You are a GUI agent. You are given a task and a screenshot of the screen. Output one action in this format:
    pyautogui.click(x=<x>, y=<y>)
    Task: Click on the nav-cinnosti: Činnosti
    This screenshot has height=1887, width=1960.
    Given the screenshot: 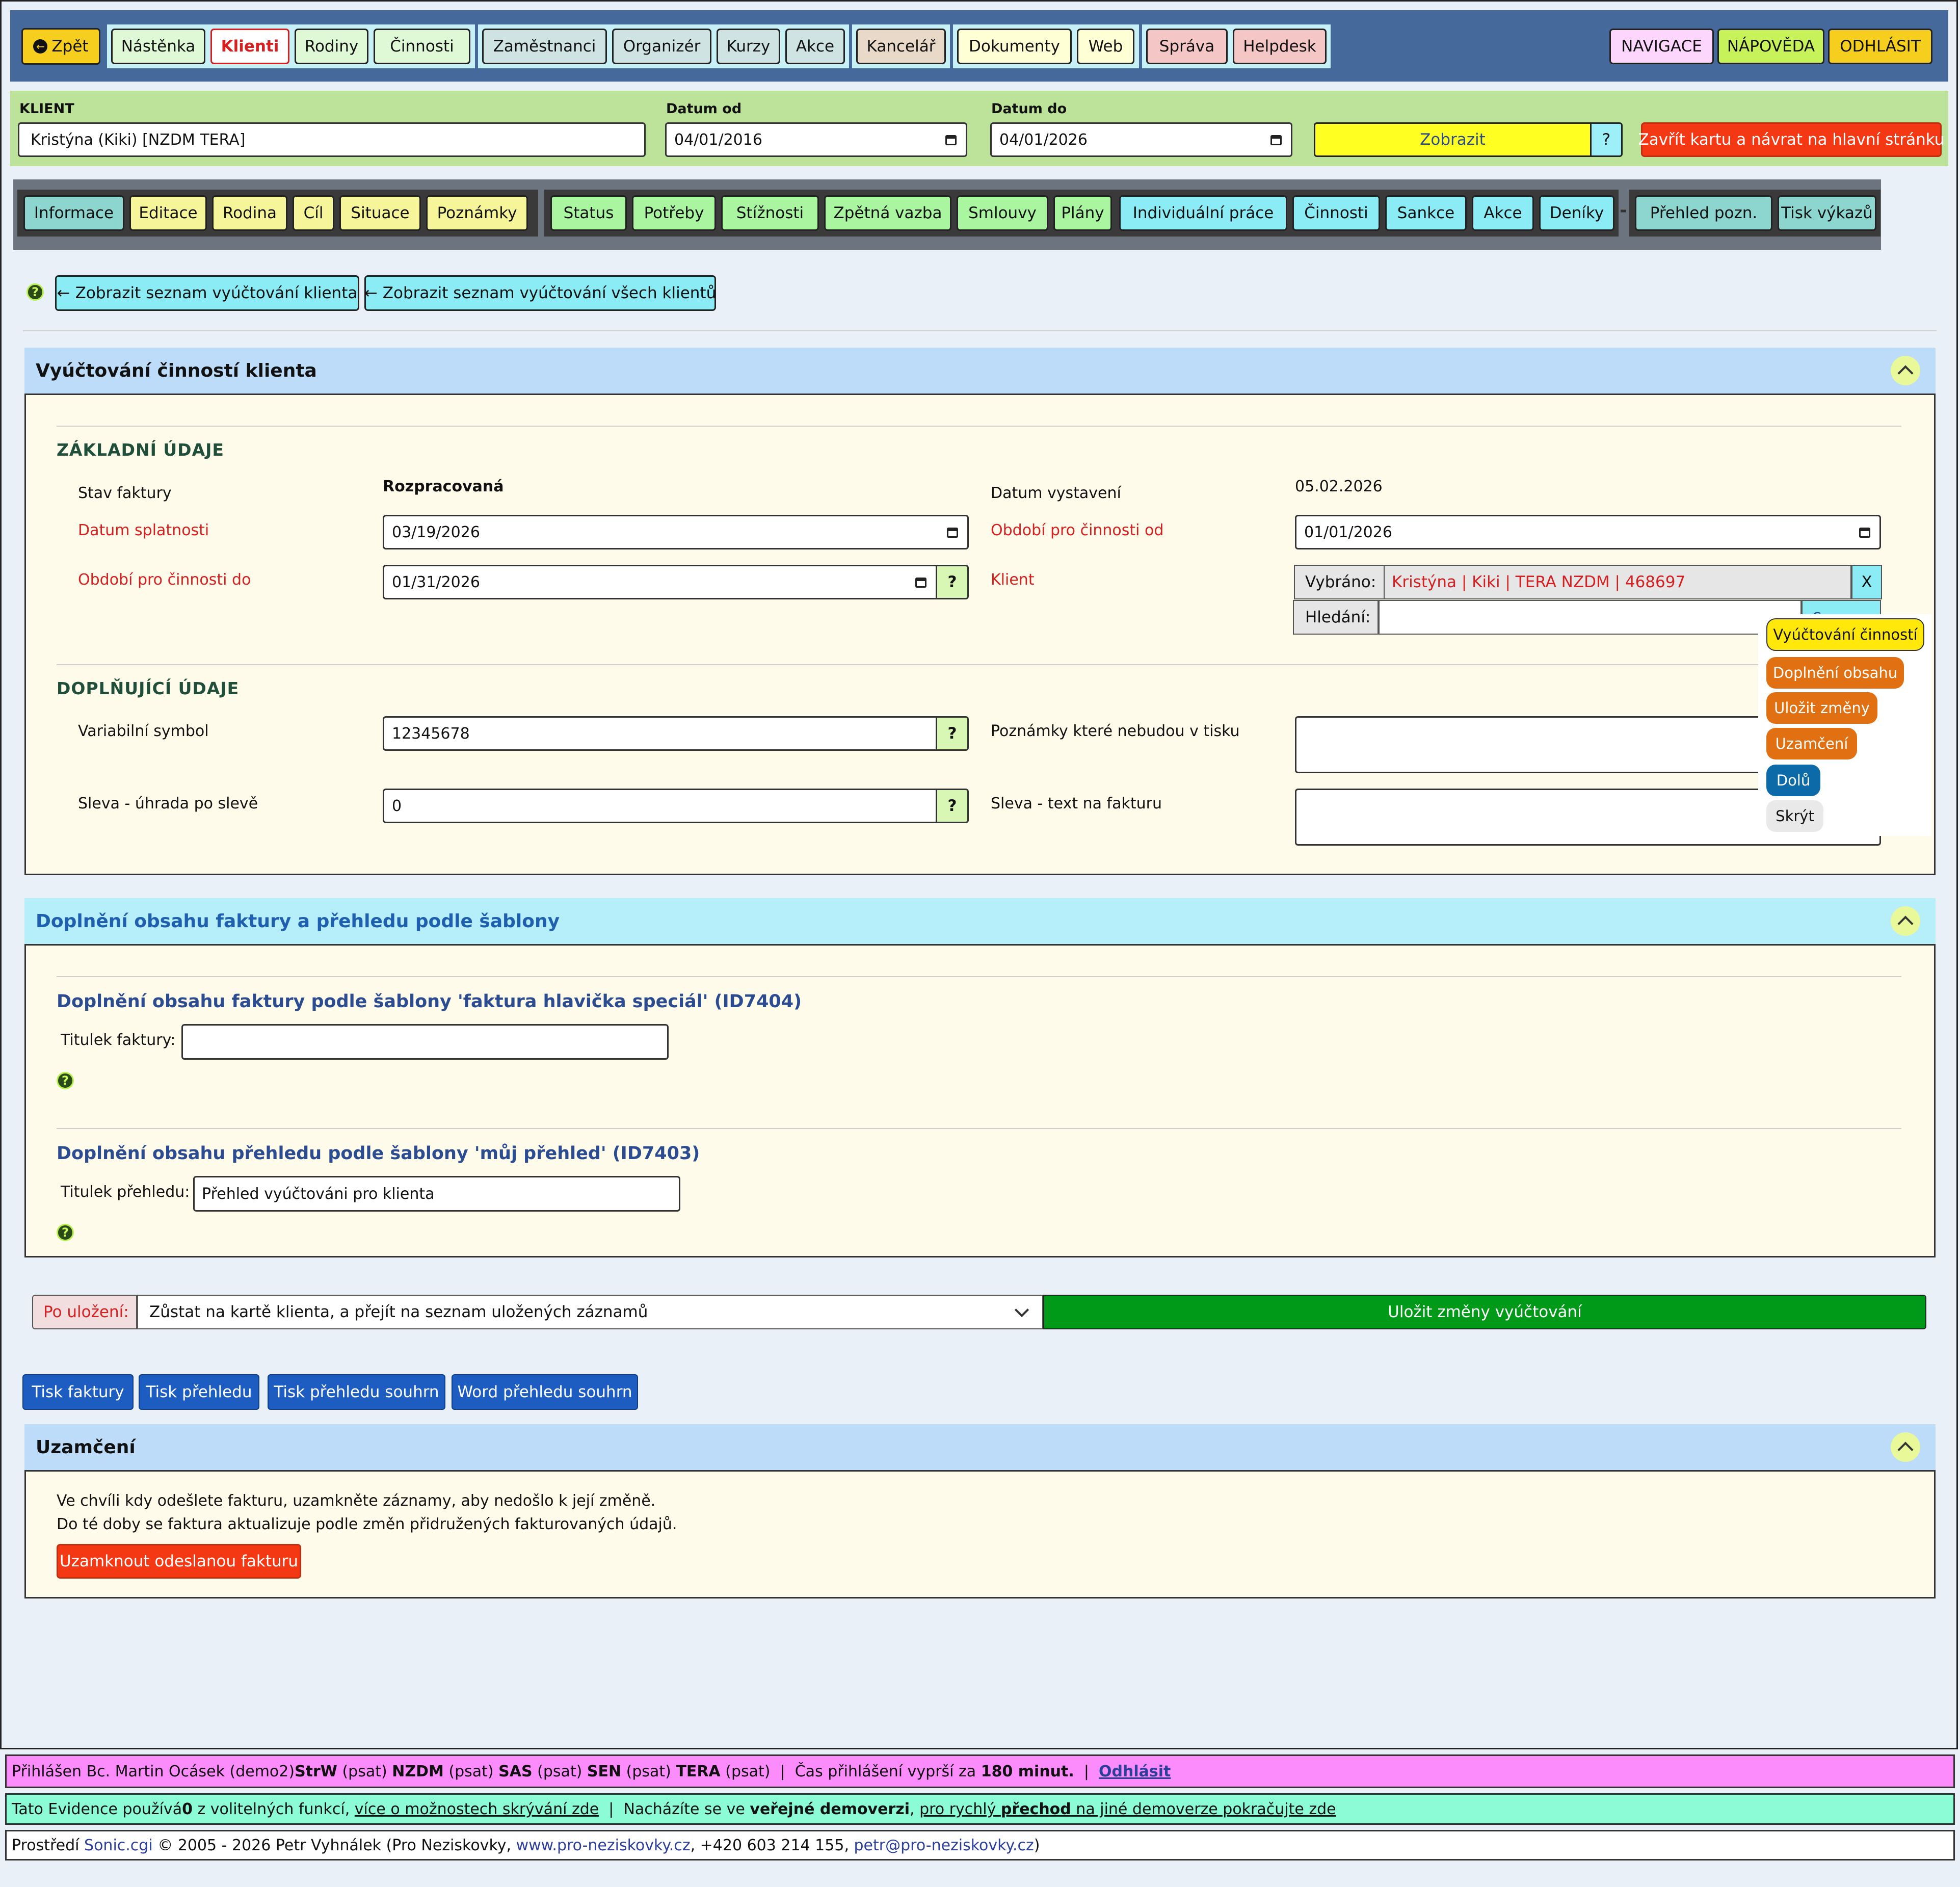 What is the action you would take?
    pyautogui.click(x=422, y=46)
    